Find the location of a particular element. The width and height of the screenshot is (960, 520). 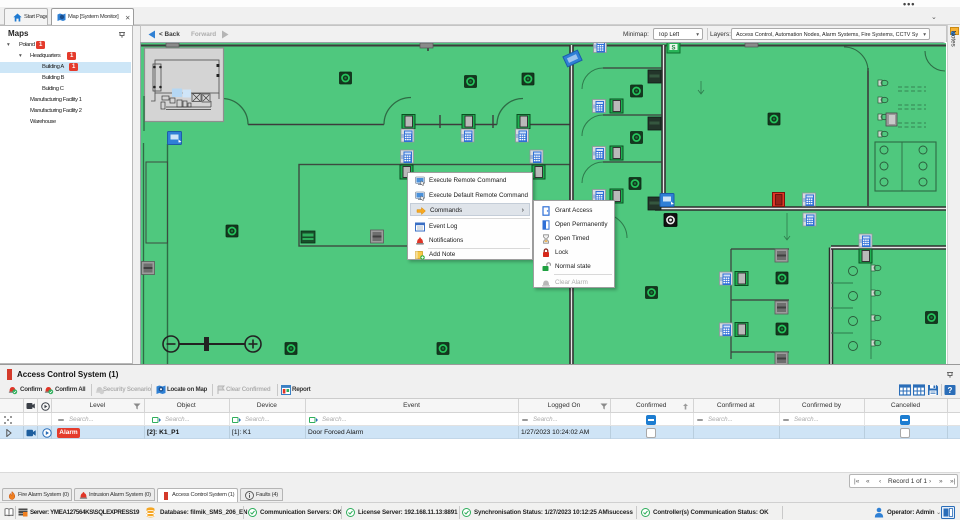

svg-text: S is located at coordinates (673, 48).